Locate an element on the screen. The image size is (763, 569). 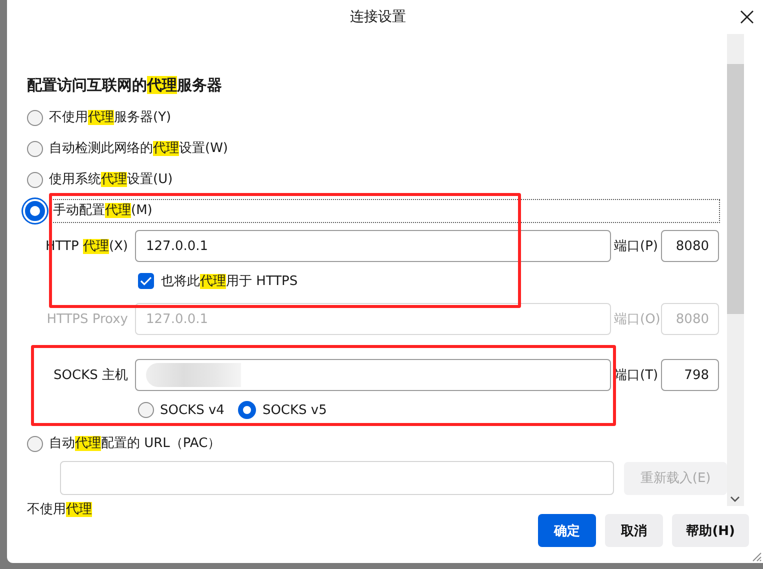
dialog-button: 帮助(H) is located at coordinates (710, 530).